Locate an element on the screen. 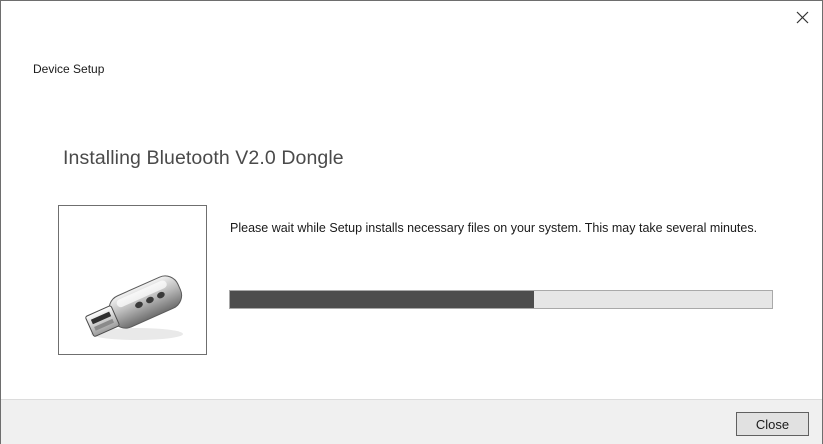 Image resolution: width=823 pixels, height=444 pixels. install-progress-bar is located at coordinates (501, 299).